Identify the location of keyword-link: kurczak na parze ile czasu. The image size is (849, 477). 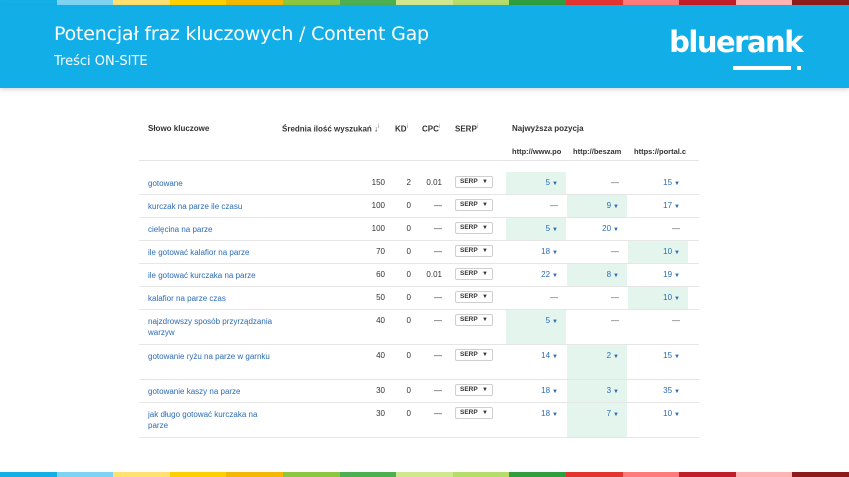
(213, 206).